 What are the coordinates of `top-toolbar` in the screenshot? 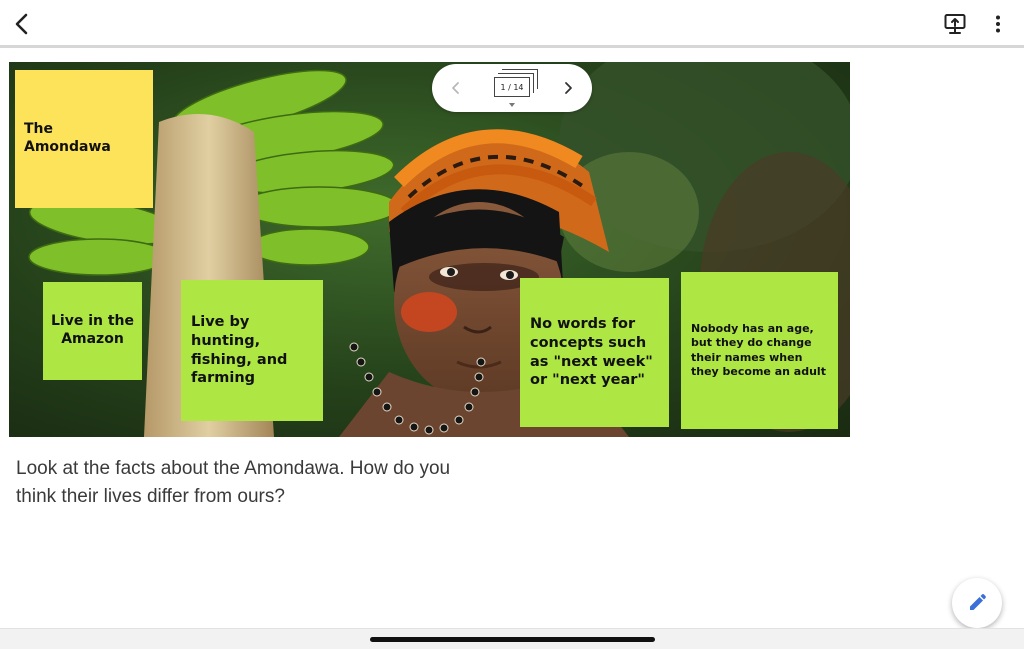 It's located at (512, 24).